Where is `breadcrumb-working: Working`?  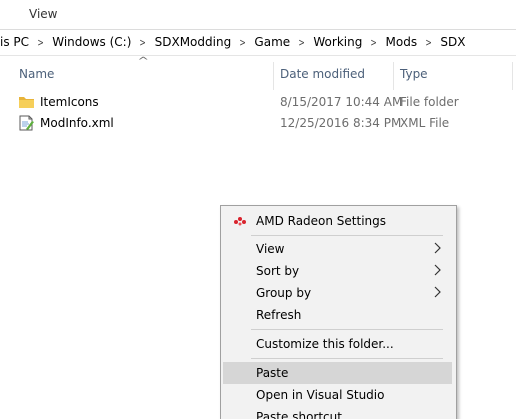 breadcrumb-working: Working is located at coordinates (337, 42).